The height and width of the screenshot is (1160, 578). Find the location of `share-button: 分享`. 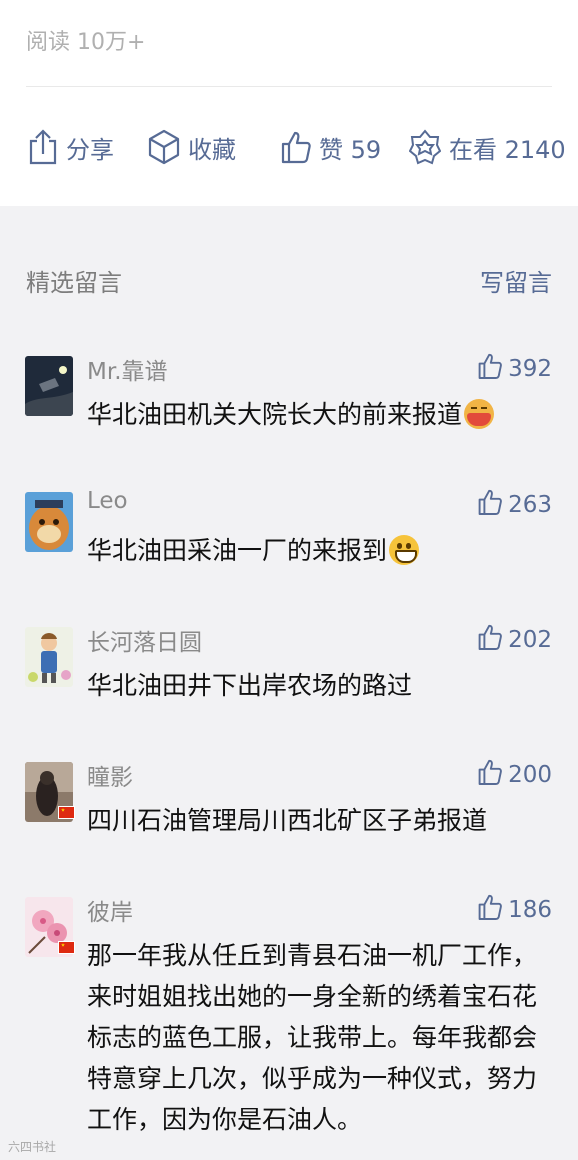

share-button: 分享 is located at coordinates (71, 147).